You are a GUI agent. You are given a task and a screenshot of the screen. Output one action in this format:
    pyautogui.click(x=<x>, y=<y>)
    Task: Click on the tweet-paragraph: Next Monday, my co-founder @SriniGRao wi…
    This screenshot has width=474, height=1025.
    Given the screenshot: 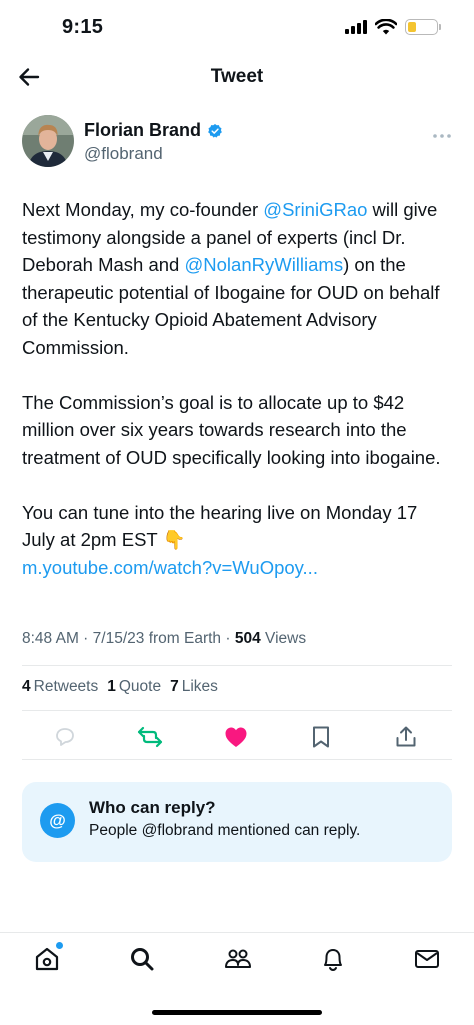 What is the action you would take?
    pyautogui.click(x=231, y=278)
    